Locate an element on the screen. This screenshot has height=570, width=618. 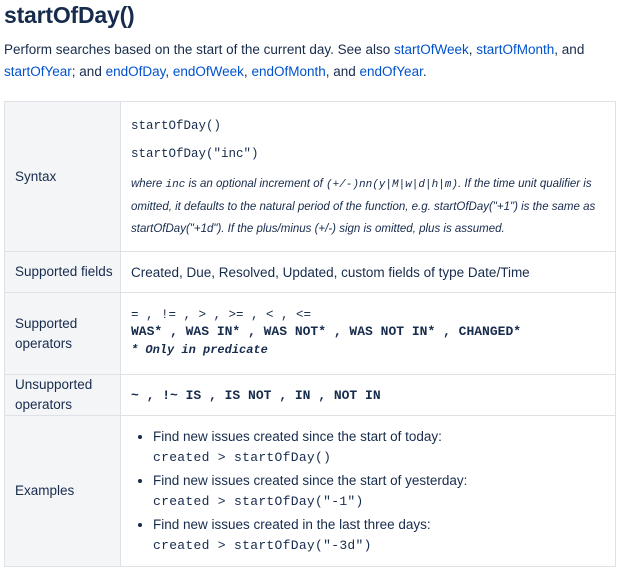
intro-separator: ; and is located at coordinates (88, 71).